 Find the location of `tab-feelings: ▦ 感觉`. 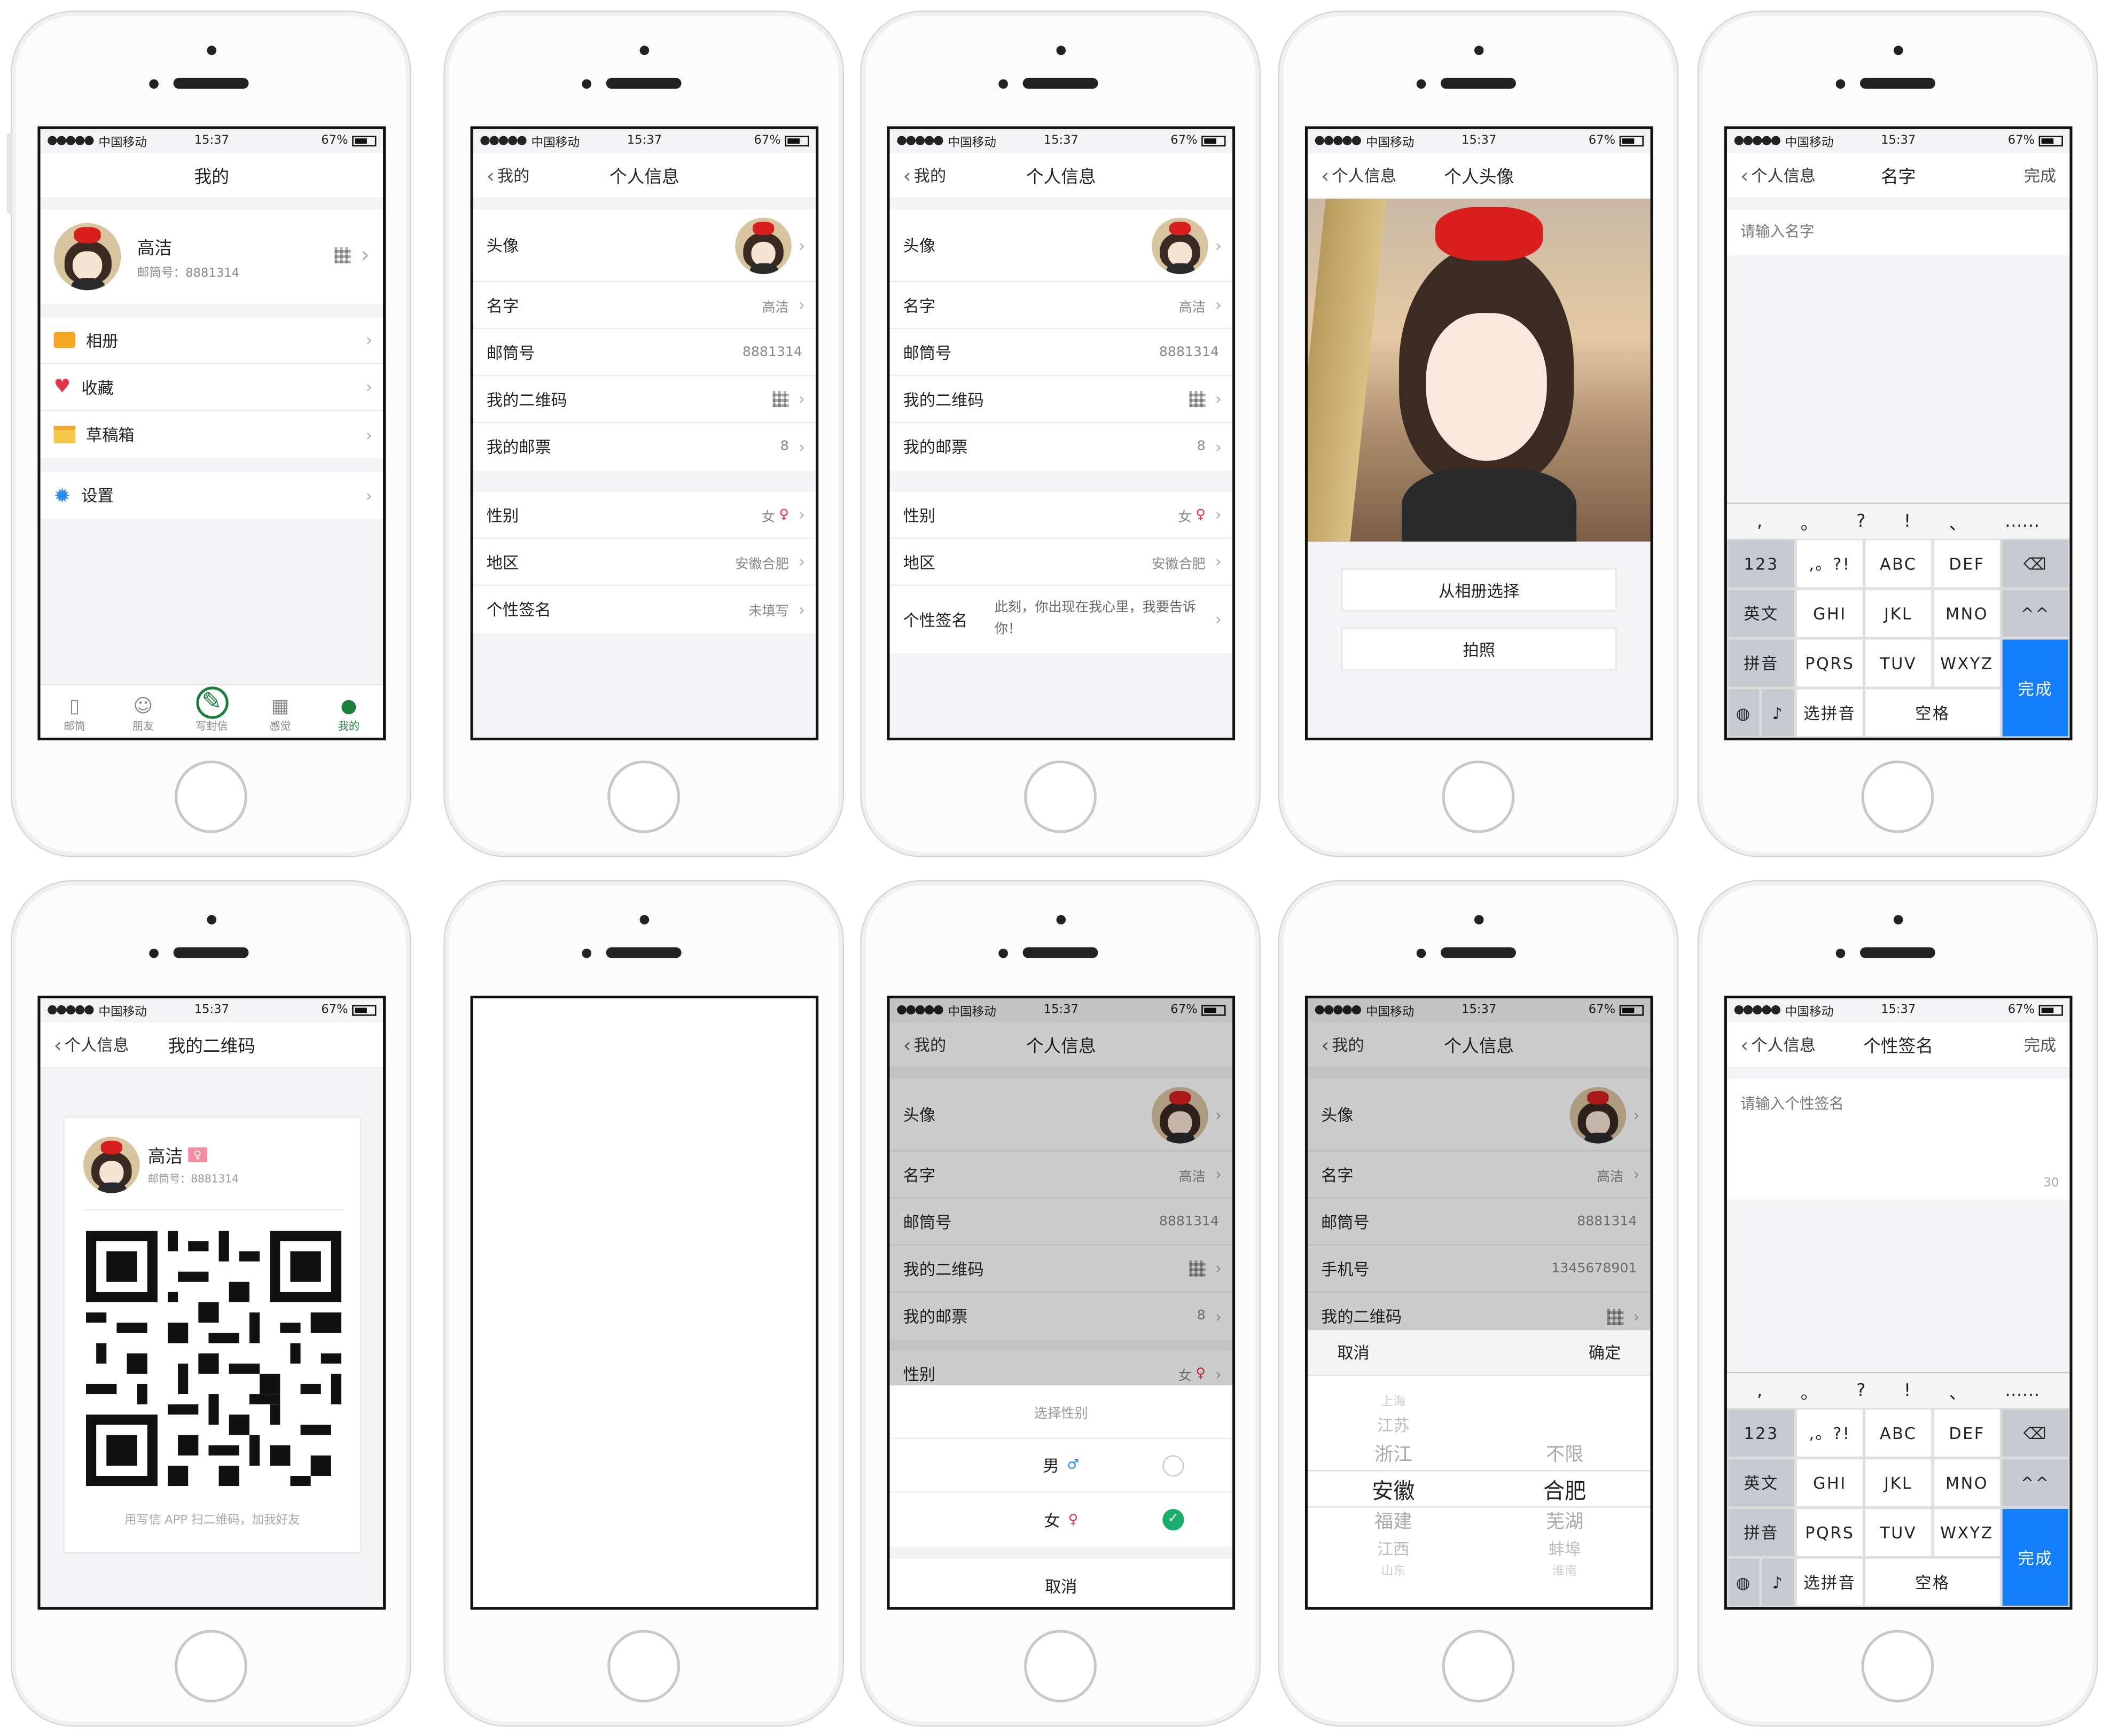

tab-feelings: ▦ 感觉 is located at coordinates (280, 712).